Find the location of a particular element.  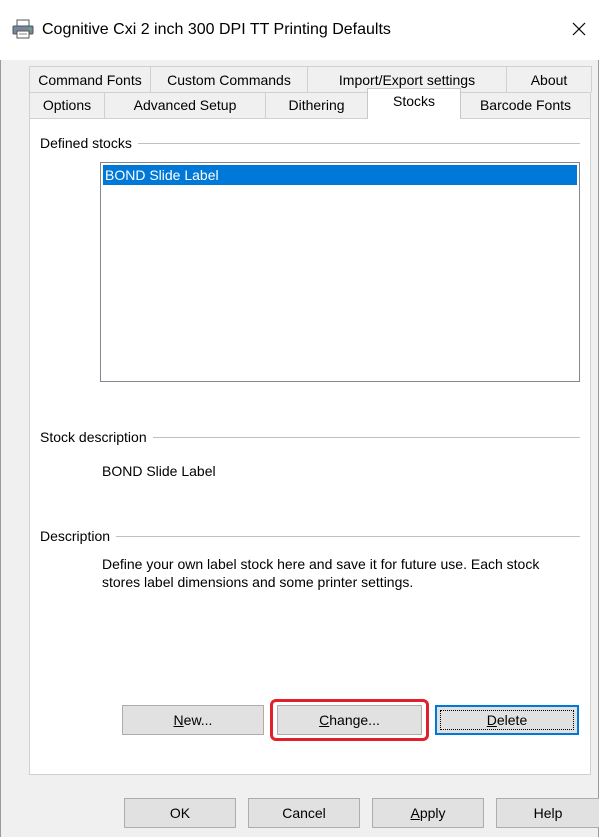

description-label: Description is located at coordinates (78, 536).